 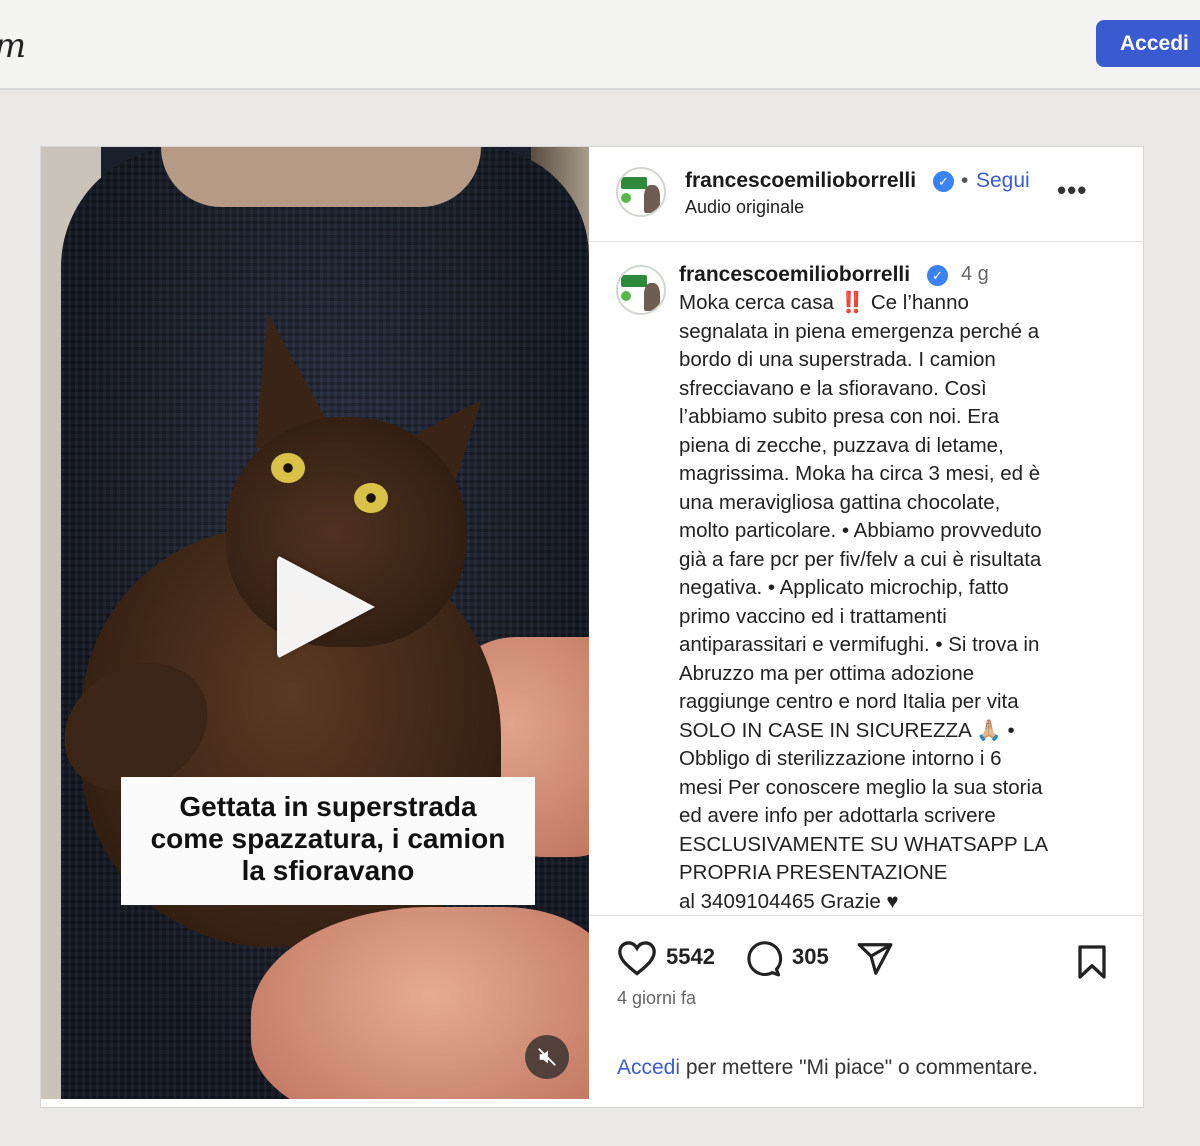 What do you see at coordinates (860, 473) in the screenshot?
I see `caption-line: magrissima. Moka ha circa 3 mesi, ed è` at bounding box center [860, 473].